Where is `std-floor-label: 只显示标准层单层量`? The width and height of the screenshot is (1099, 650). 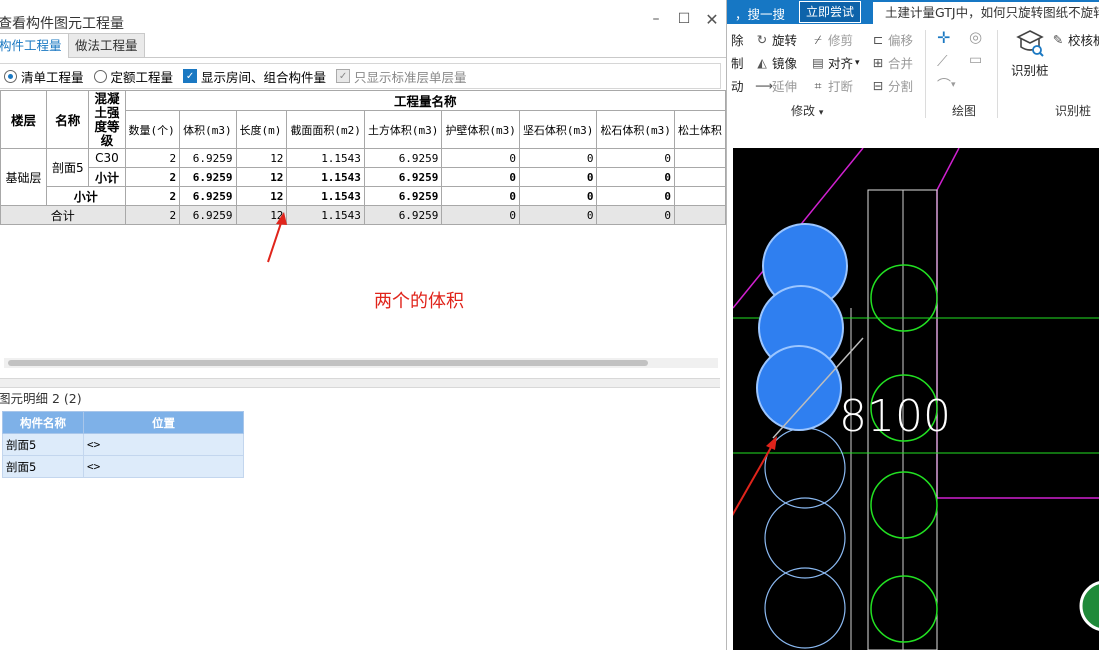 std-floor-label: 只显示标准层单层量 is located at coordinates (410, 77).